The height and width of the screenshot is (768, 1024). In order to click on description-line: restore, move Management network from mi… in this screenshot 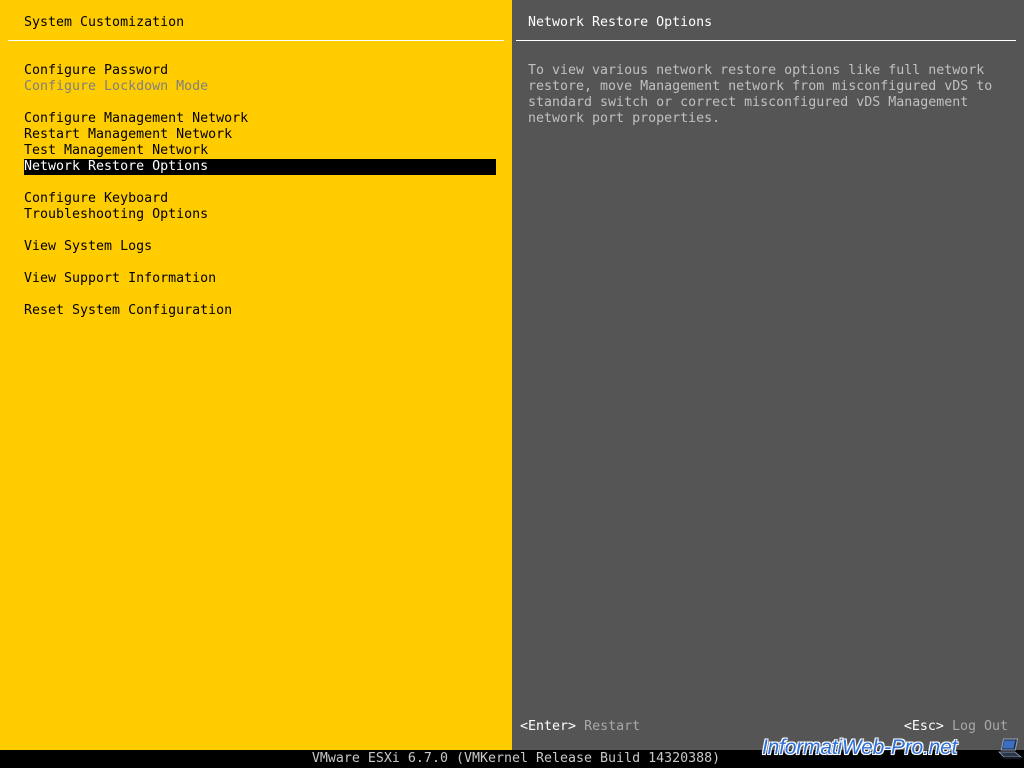, I will do `click(760, 86)`.